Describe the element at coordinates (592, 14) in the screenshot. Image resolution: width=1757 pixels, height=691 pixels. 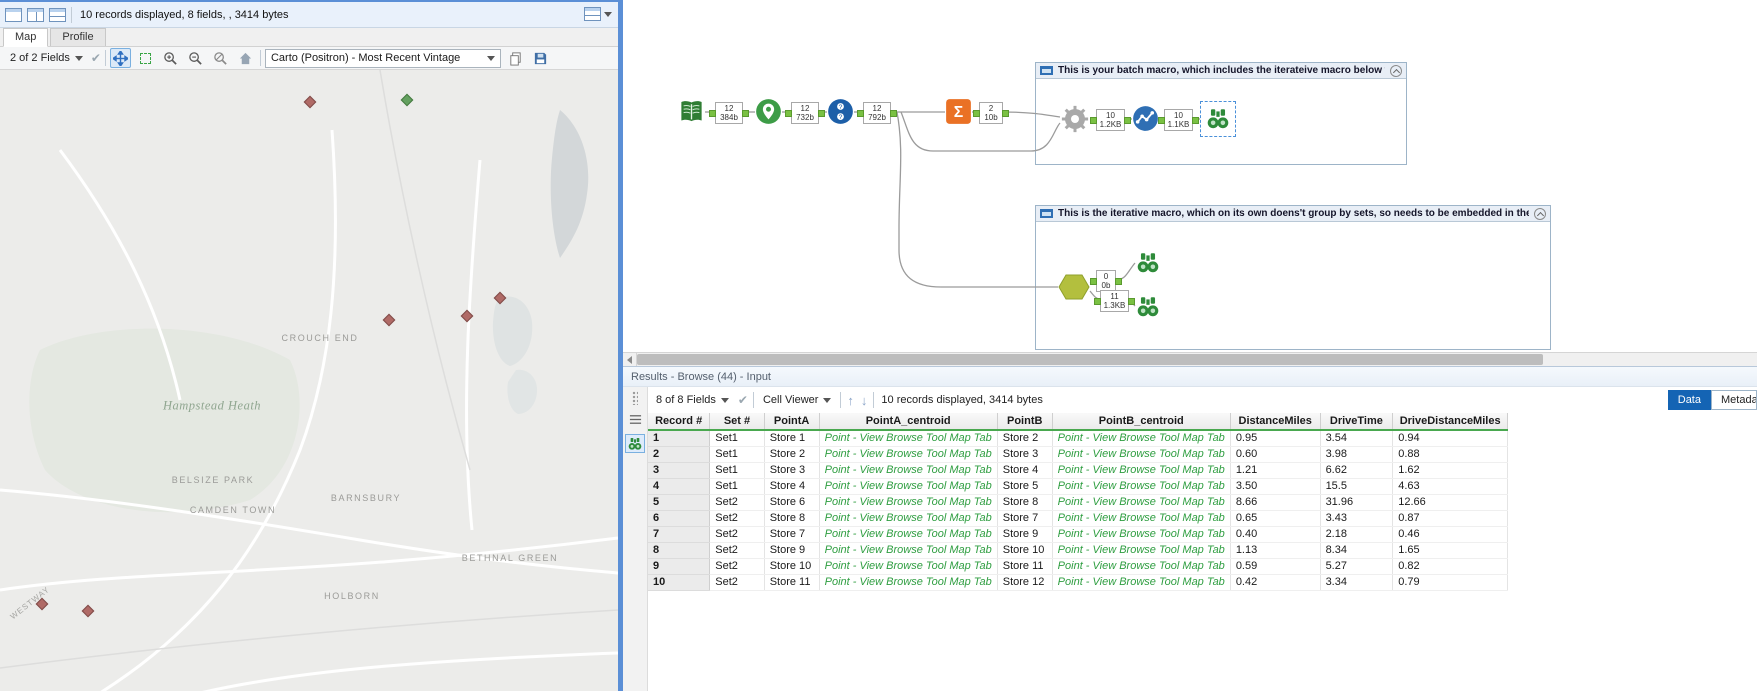
I see `window-options-icon` at that location.